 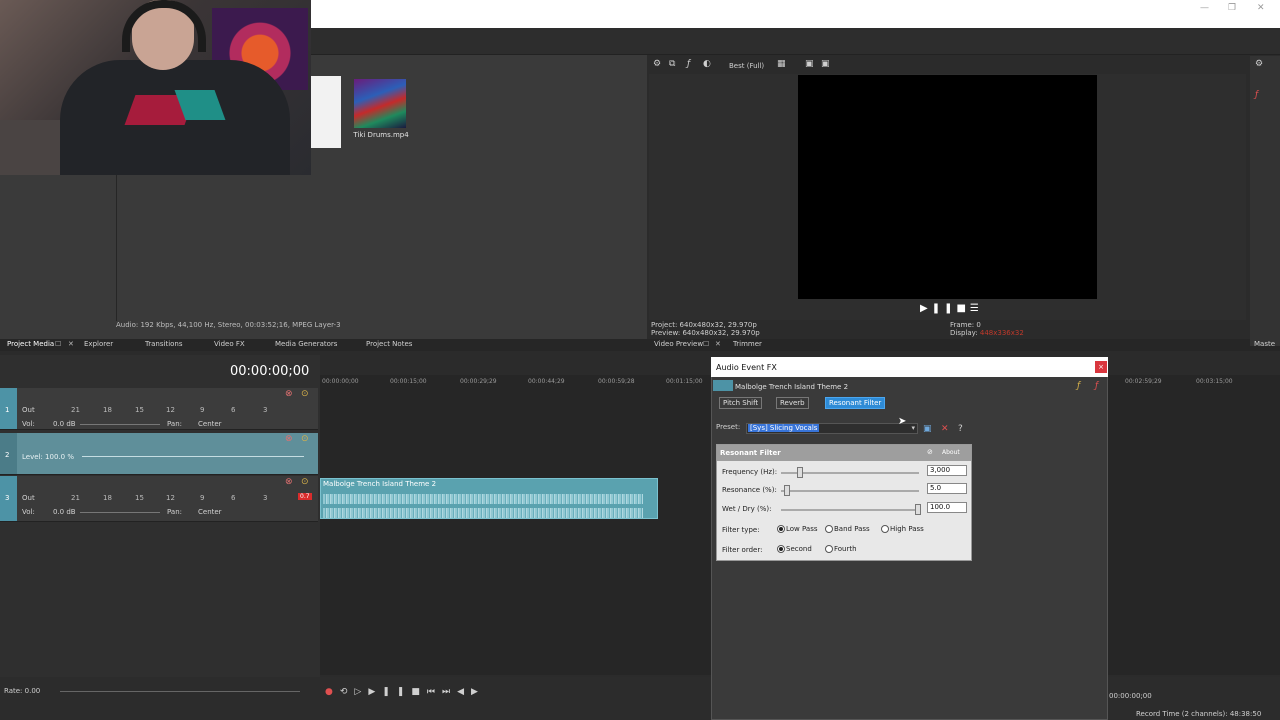 I want to click on next-frame-icon: ▶, so click(x=478, y=692).